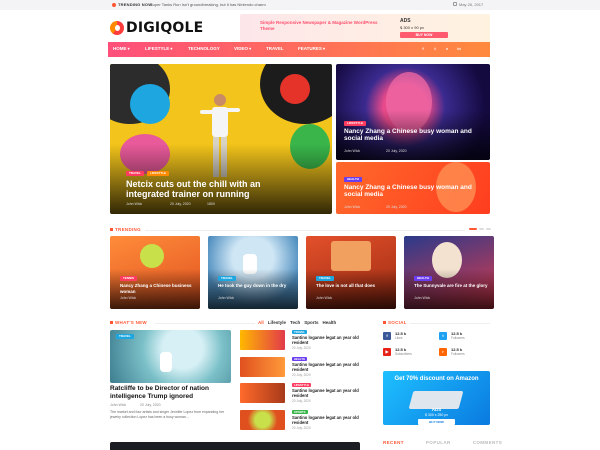  What do you see at coordinates (408, 352) in the screenshot?
I see `social-youtube: ▶ 12.5 k Subscribers` at bounding box center [408, 352].